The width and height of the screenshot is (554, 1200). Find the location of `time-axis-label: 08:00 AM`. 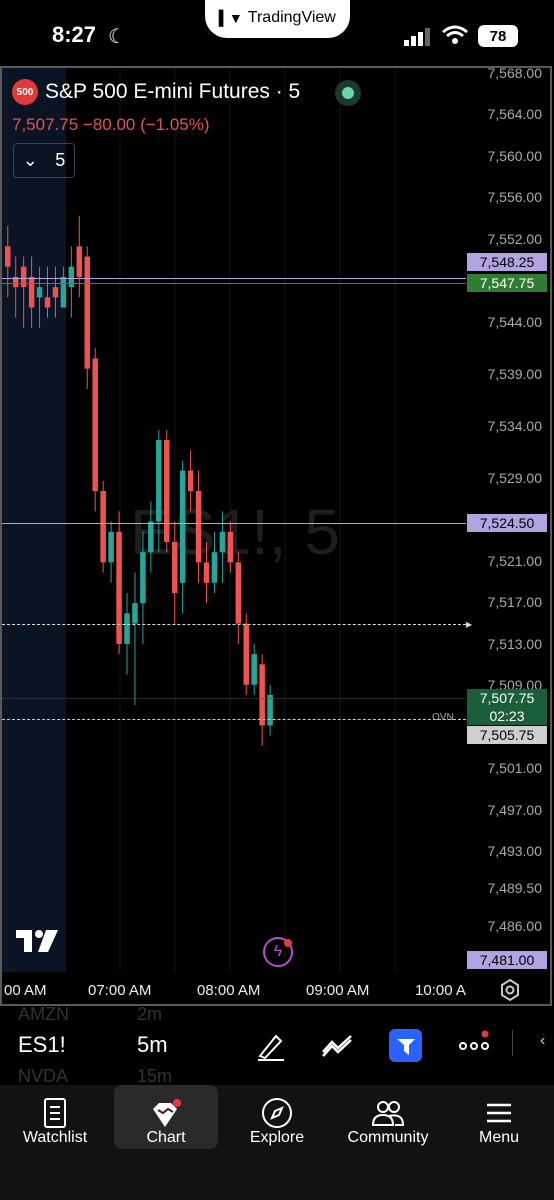

time-axis-label: 08:00 AM is located at coordinates (229, 990).